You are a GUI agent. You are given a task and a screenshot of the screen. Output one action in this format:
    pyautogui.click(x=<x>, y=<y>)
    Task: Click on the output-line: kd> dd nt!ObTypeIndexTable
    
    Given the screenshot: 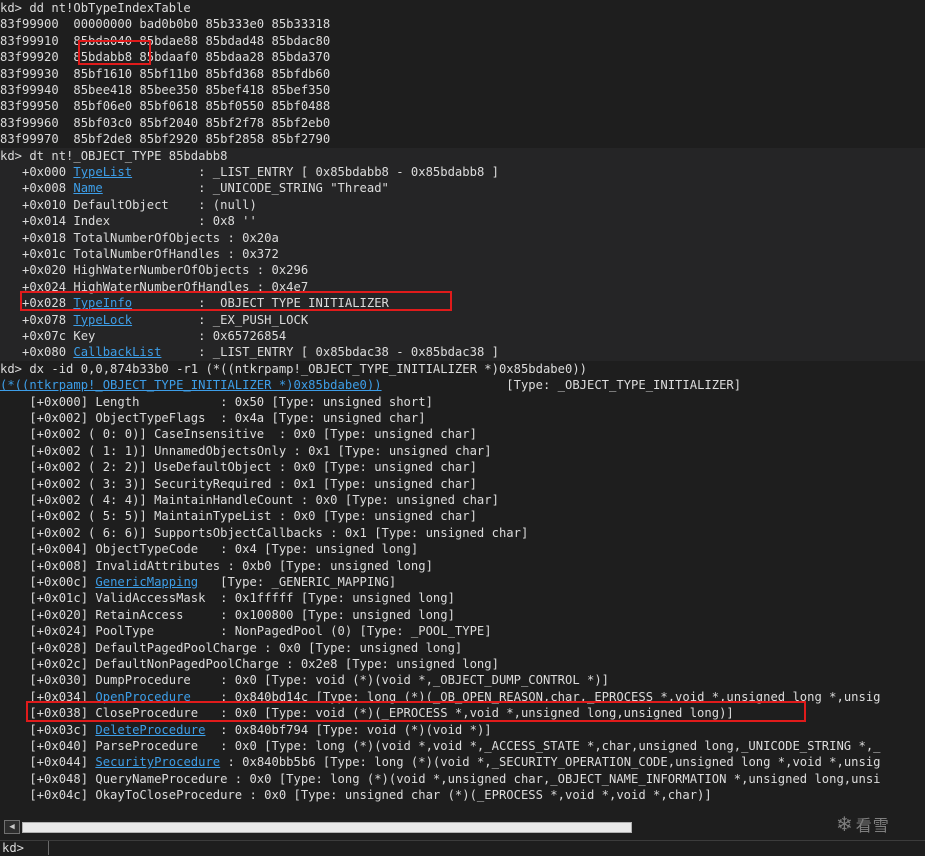 What is the action you would take?
    pyautogui.click(x=95, y=8)
    